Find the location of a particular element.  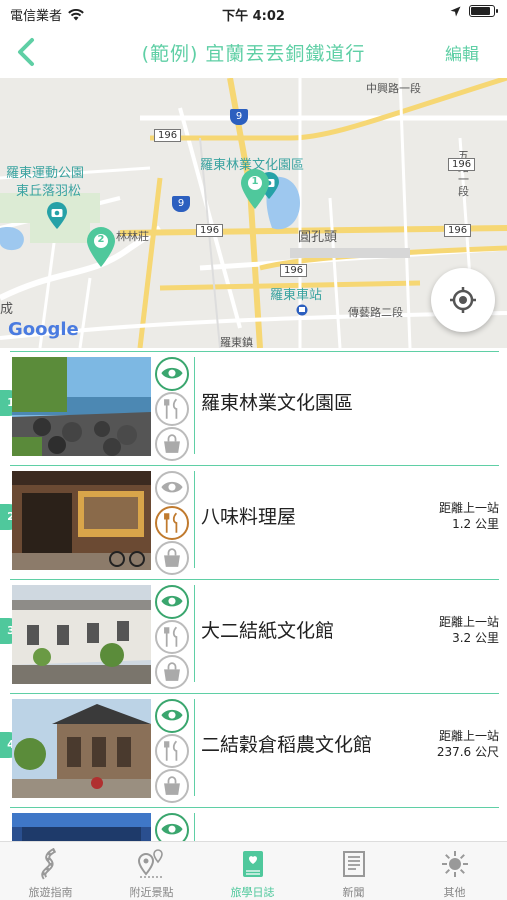

nearby-pin-icon is located at coordinates (150, 863).